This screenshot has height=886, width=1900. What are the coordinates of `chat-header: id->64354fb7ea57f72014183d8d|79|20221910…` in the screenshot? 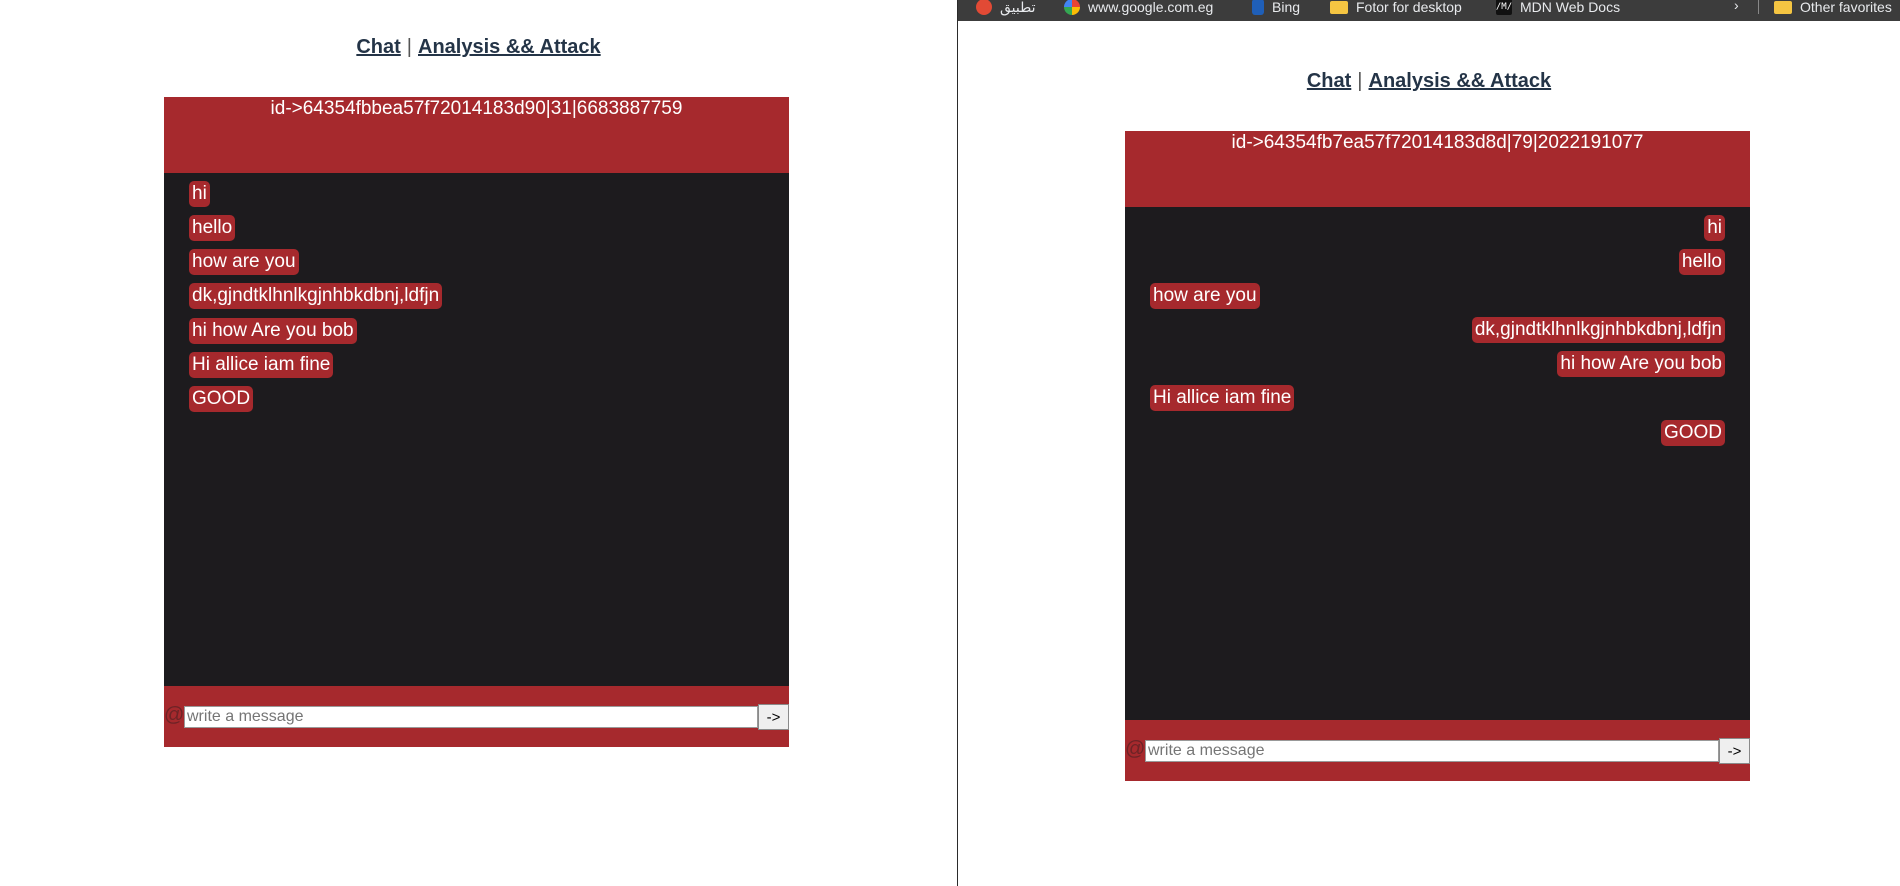 It's located at (1437, 169).